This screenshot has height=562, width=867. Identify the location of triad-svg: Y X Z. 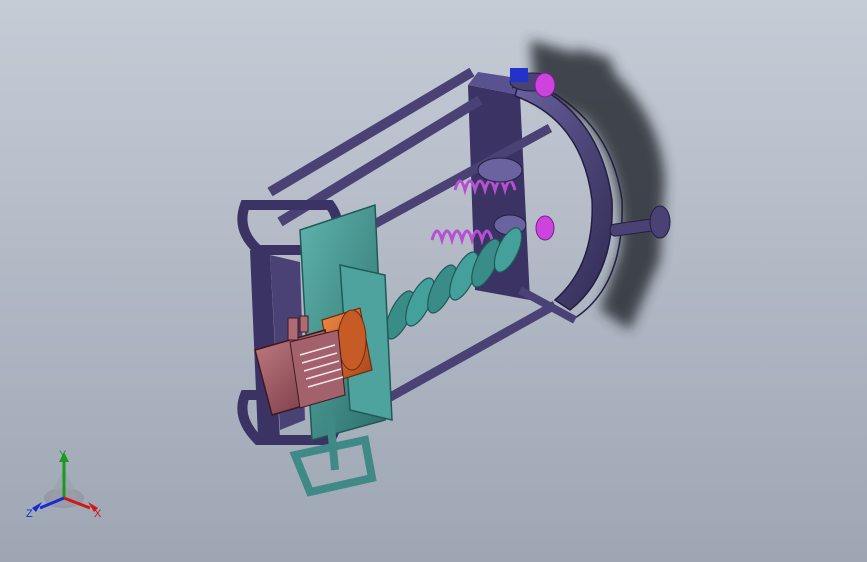
(64, 484).